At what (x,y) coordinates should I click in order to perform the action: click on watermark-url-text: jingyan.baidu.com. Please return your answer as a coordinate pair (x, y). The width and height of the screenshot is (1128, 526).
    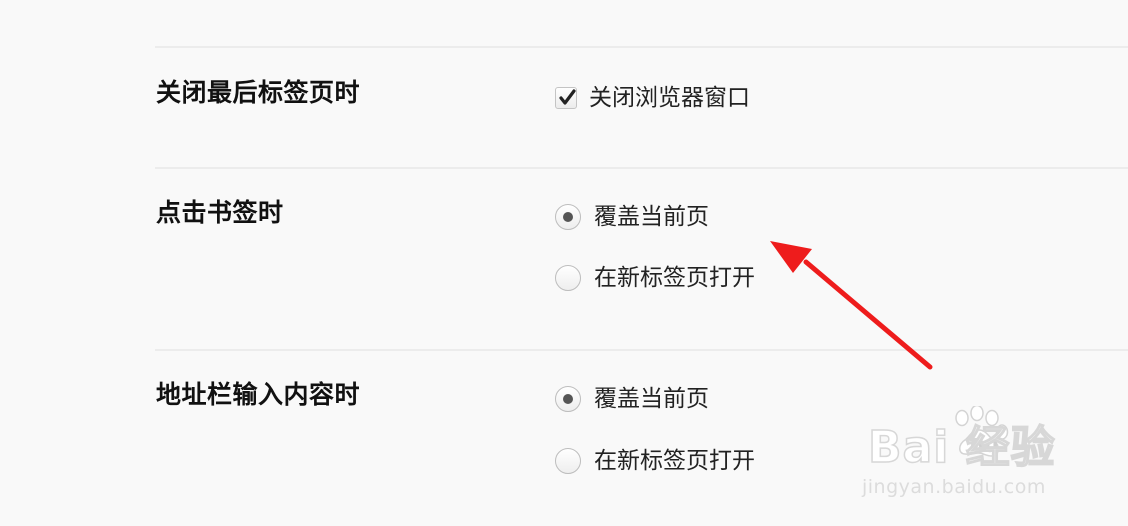
    Looking at the image, I should click on (954, 487).